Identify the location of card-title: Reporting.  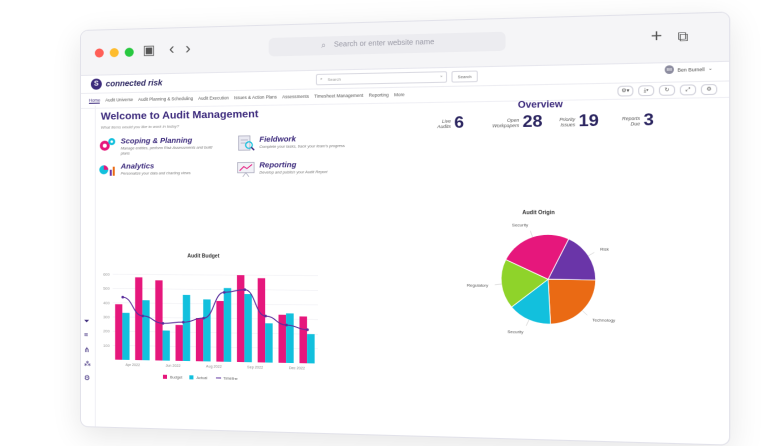
(277, 165).